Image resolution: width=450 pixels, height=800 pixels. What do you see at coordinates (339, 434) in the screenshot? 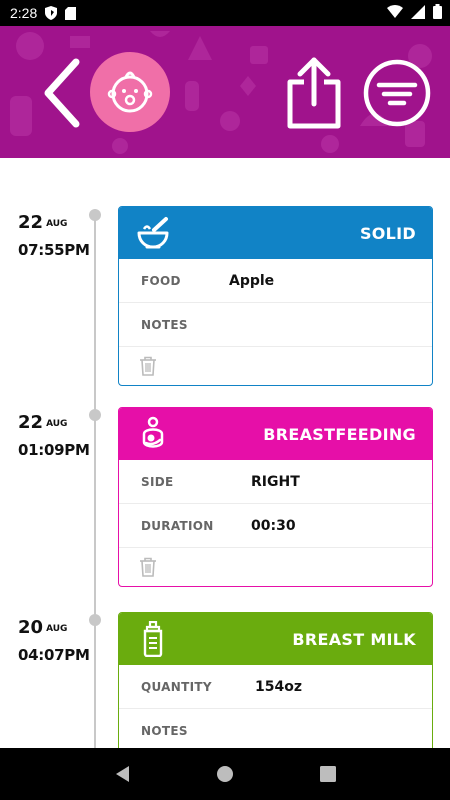
I see `card-title: BREASTFEEDING` at bounding box center [339, 434].